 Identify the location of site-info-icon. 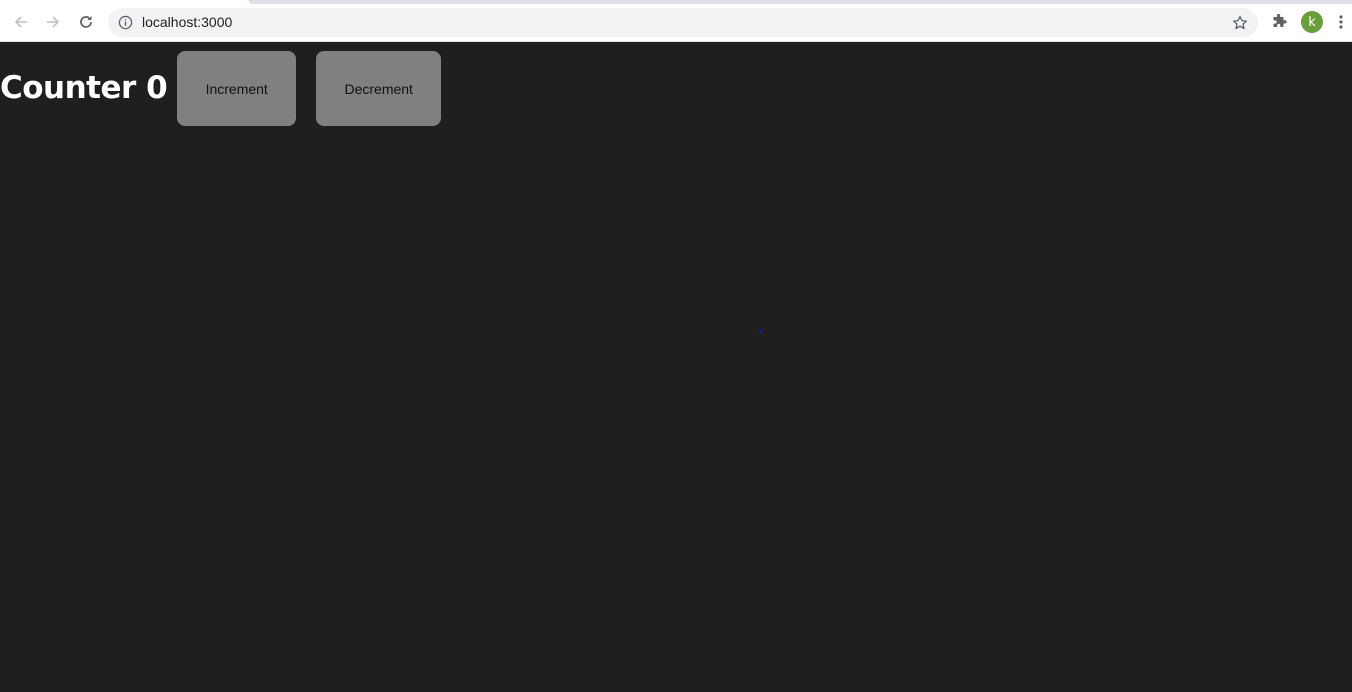
(125, 22).